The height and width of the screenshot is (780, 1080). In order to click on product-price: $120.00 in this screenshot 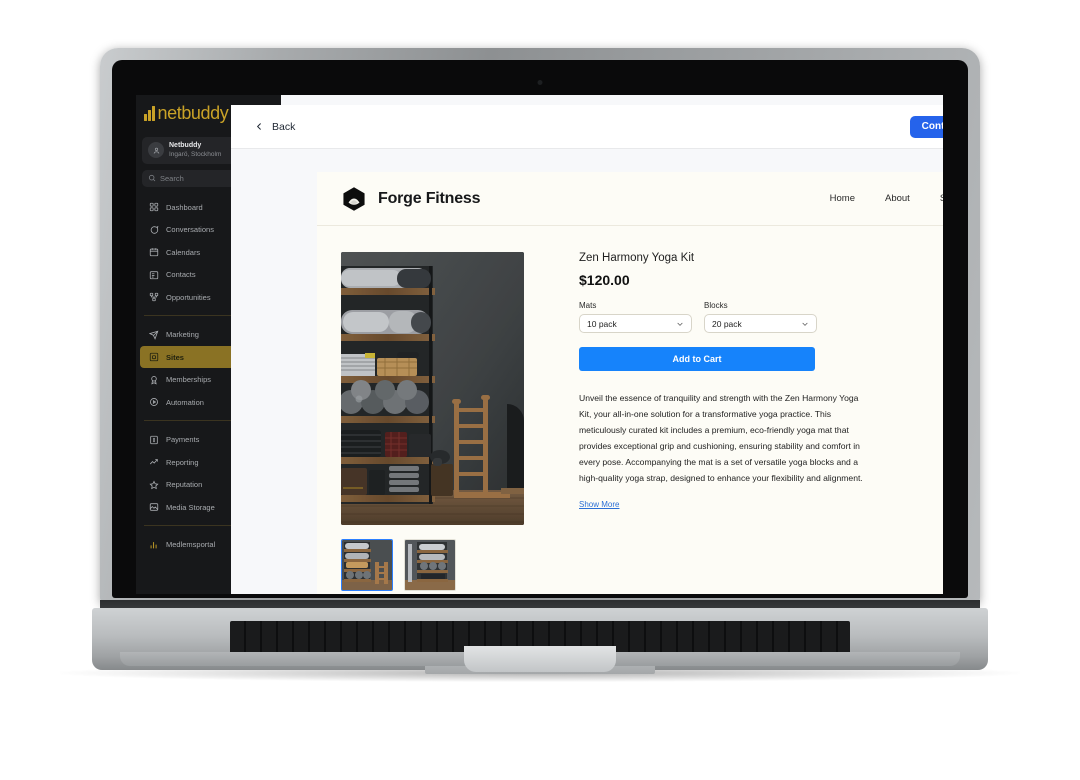, I will do `click(604, 280)`.